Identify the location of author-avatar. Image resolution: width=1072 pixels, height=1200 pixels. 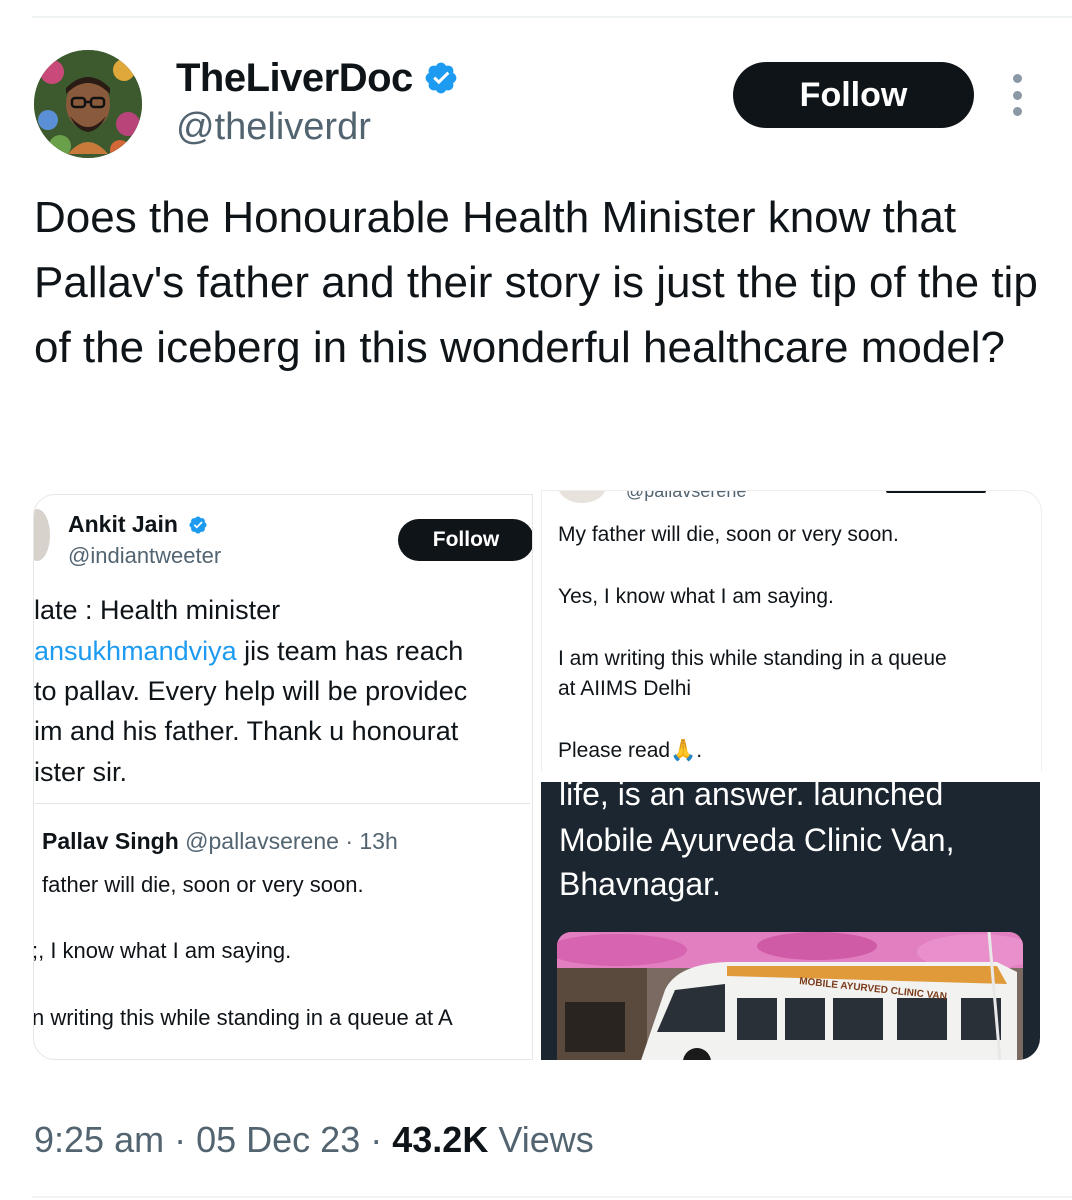
(88, 104).